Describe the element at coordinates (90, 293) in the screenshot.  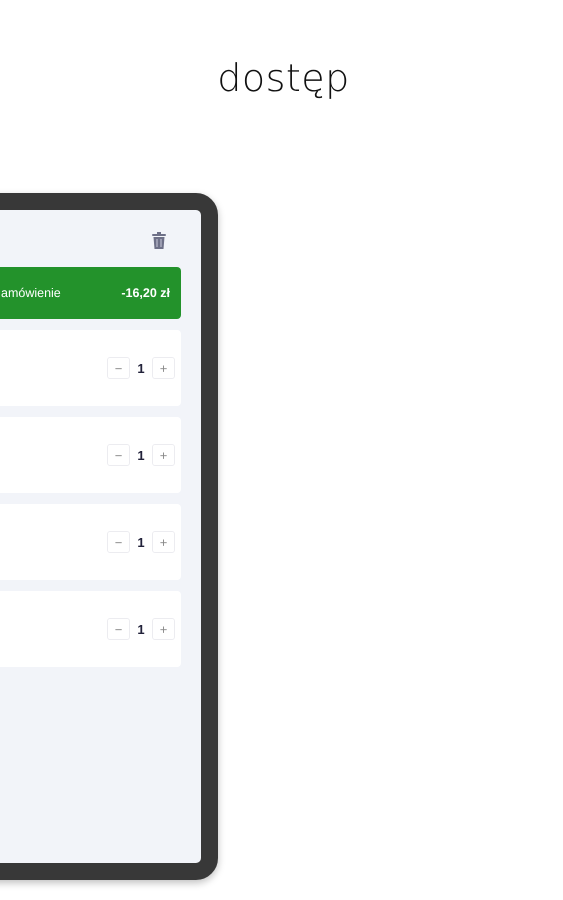
I see `order-bar: amówienie -16,20 zł` at that location.